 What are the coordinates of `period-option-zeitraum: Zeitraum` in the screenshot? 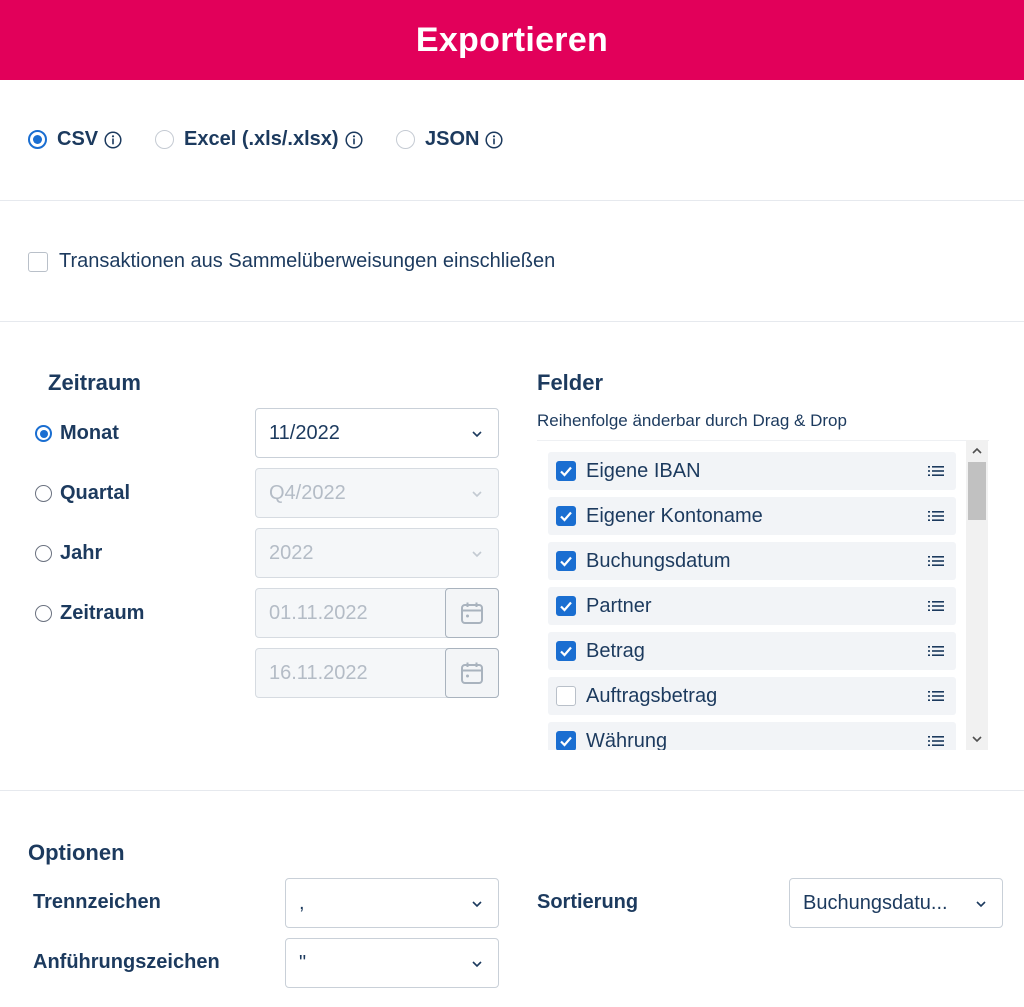 It's located at (89, 613).